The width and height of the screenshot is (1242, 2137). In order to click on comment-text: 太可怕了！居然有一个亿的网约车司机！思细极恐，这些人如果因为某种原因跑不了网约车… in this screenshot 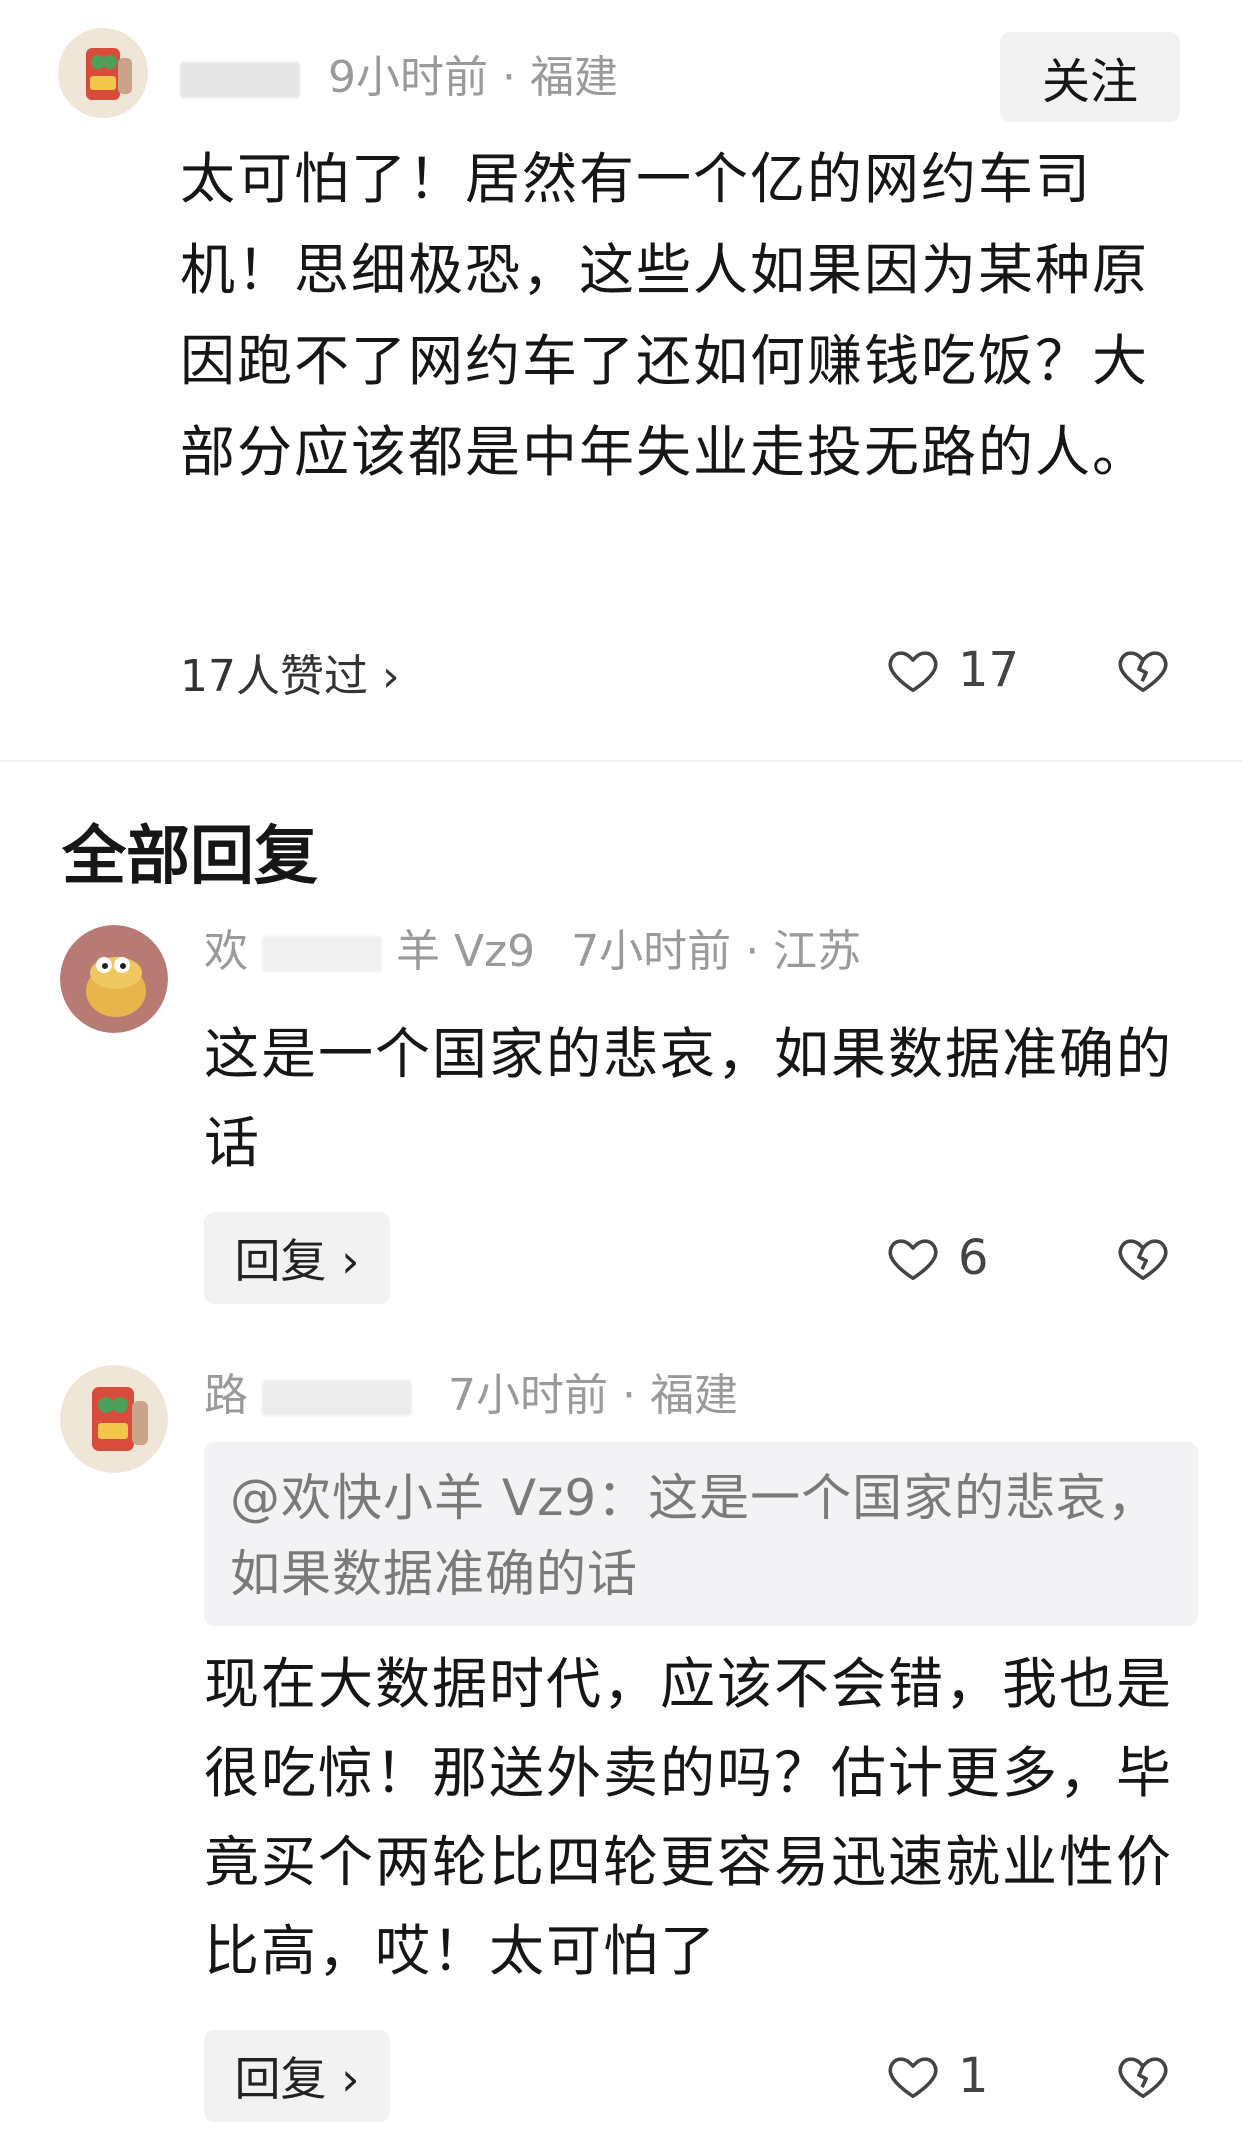, I will do `click(665, 315)`.